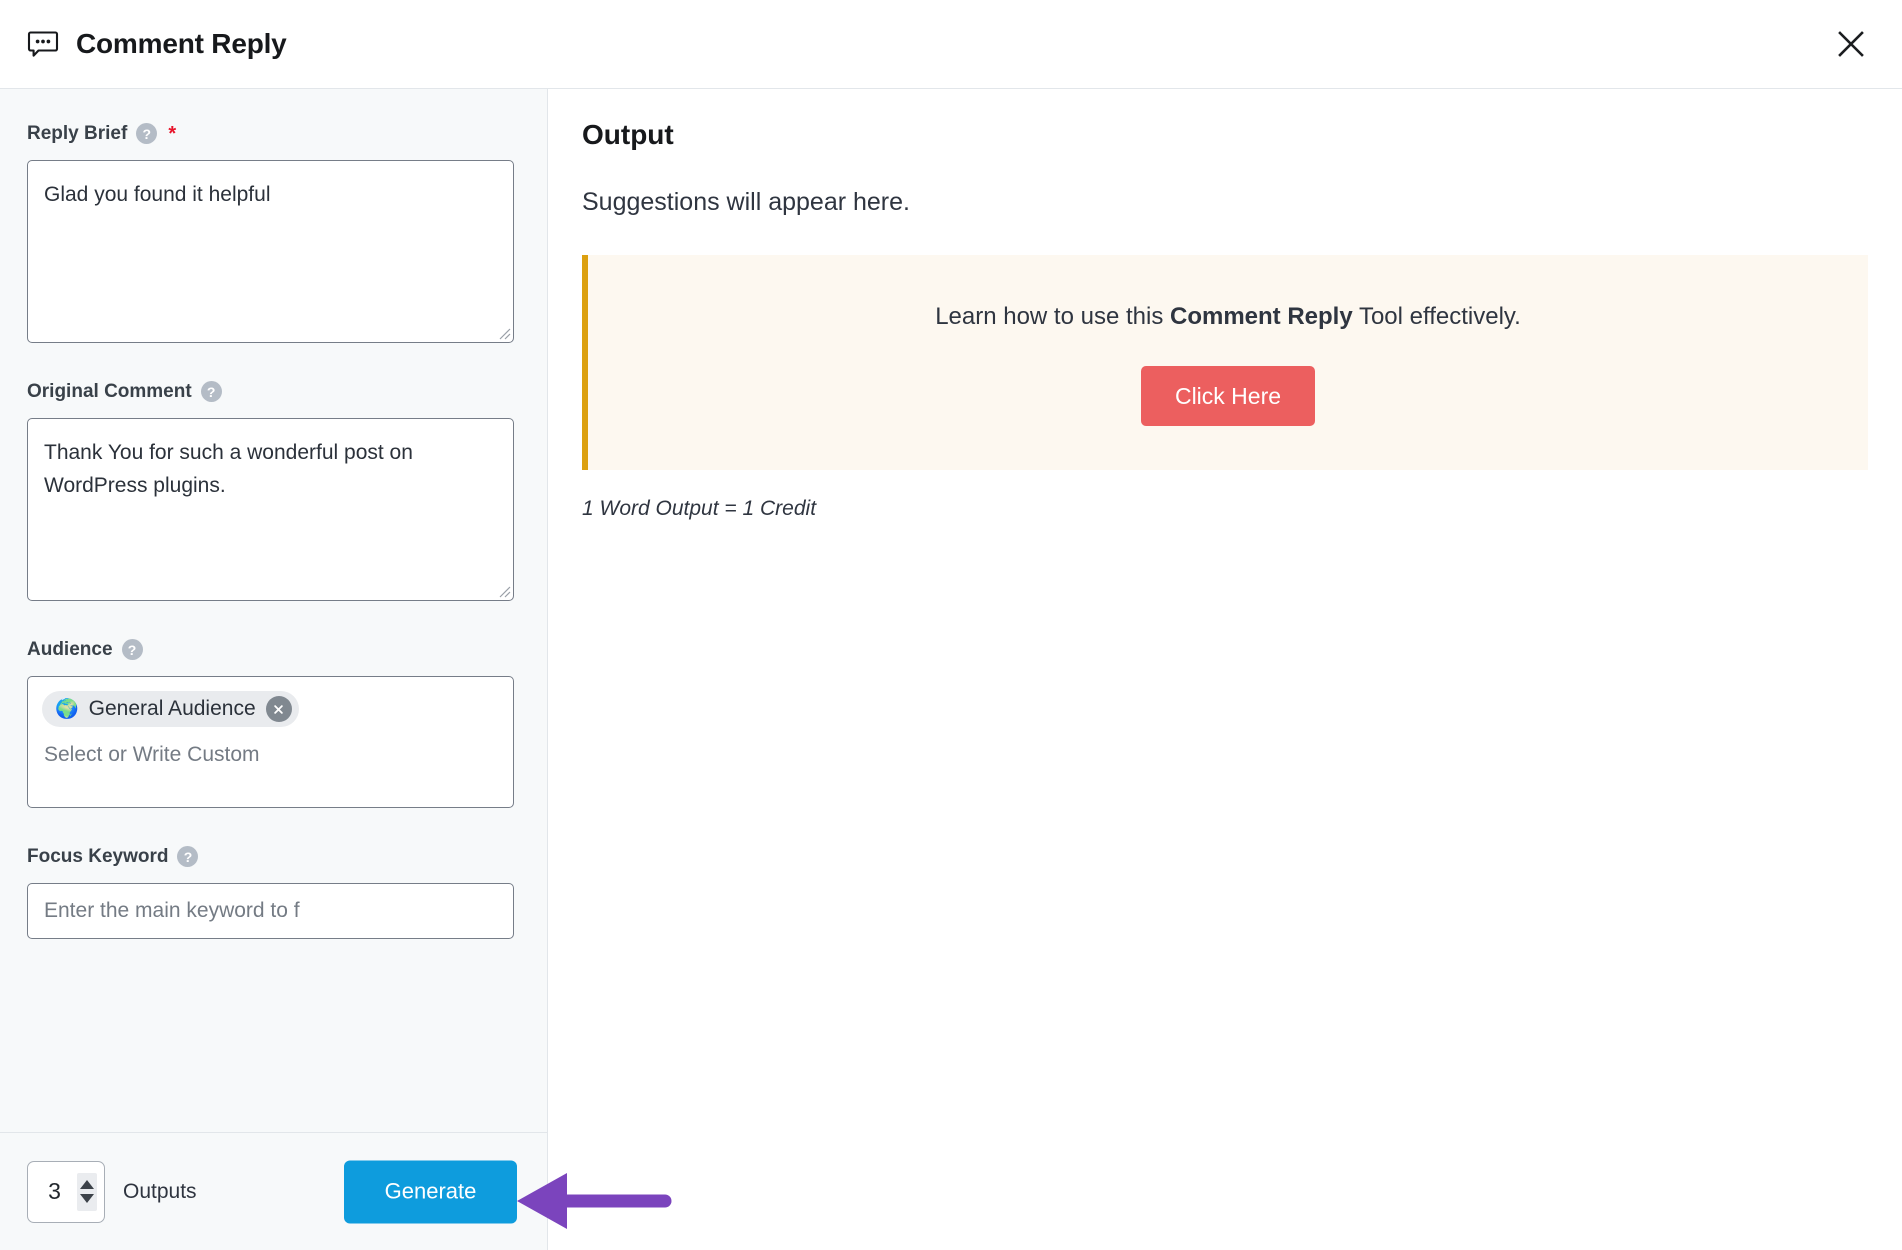 This screenshot has width=1902, height=1250. I want to click on header-title-group: Comment Reply, so click(156, 44).